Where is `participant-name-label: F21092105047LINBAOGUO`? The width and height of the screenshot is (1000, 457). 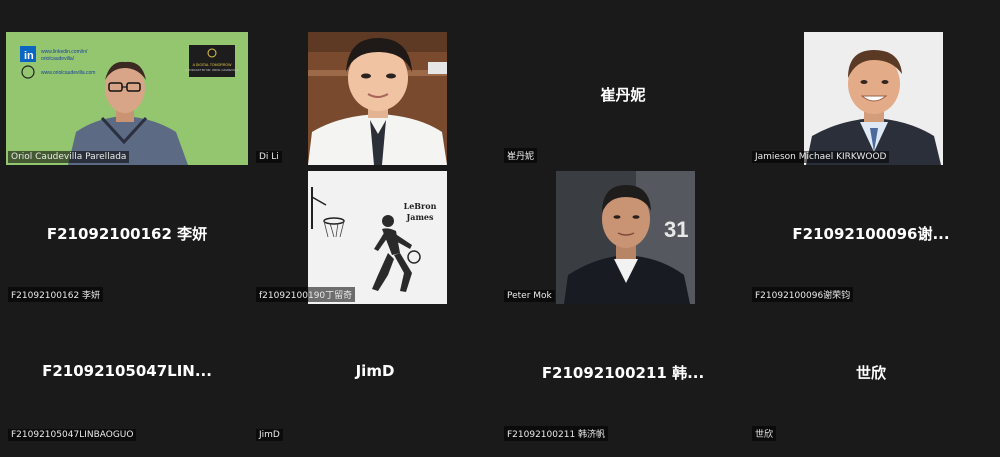
participant-name-label: F21092105047LINBAOGUO is located at coordinates (72, 435).